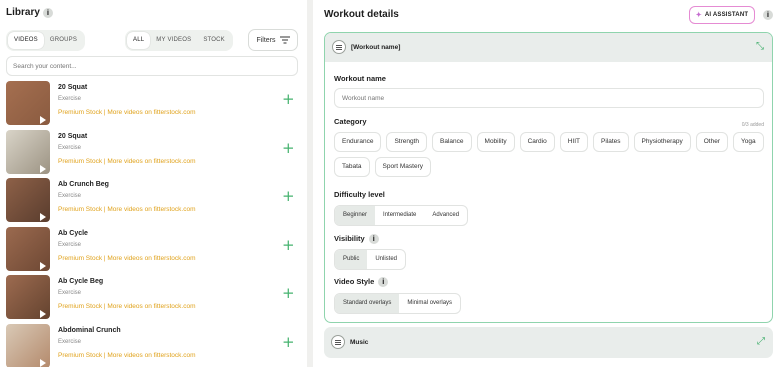 The image size is (780, 367). Describe the element at coordinates (73, 233) in the screenshot. I see `item-name: Ab Cycle` at that location.